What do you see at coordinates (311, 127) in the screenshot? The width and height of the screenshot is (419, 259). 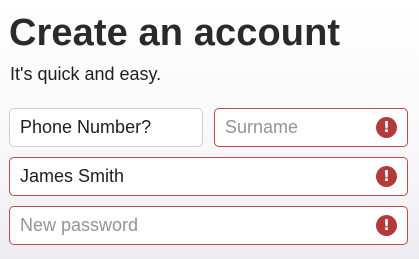 I see `surname-field: Surname !` at bounding box center [311, 127].